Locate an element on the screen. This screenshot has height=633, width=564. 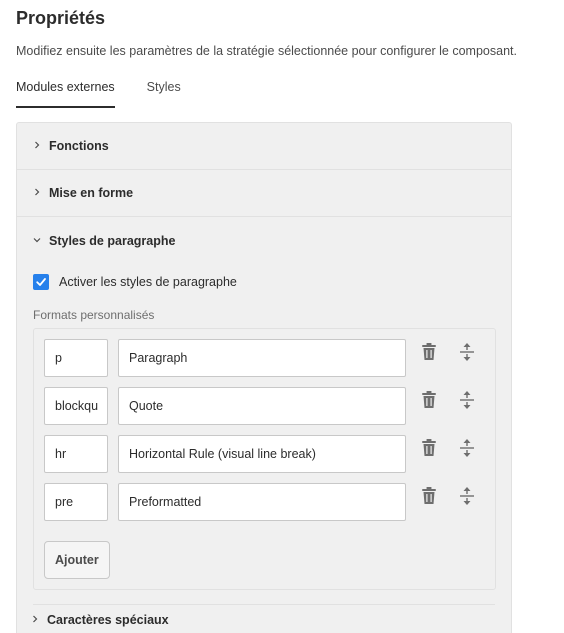
add-format-button: Ajouter is located at coordinates (77, 560).